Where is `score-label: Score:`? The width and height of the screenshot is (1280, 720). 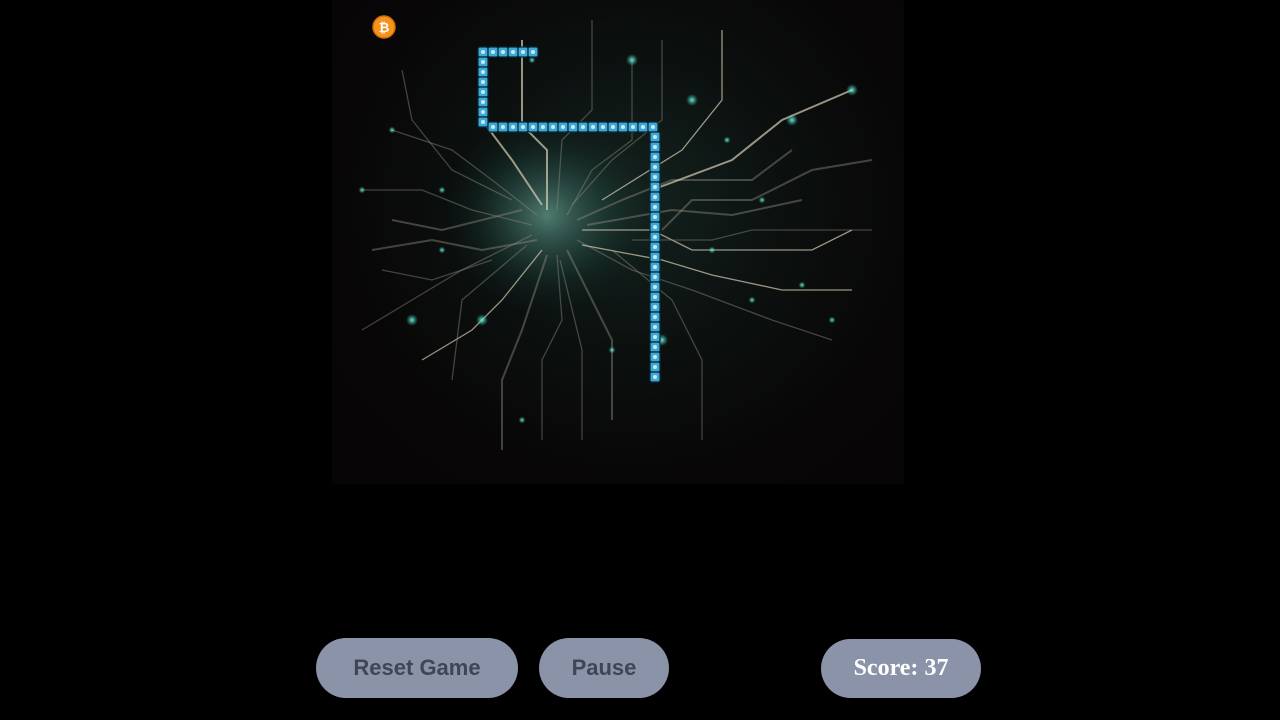 score-label: Score: is located at coordinates (886, 668).